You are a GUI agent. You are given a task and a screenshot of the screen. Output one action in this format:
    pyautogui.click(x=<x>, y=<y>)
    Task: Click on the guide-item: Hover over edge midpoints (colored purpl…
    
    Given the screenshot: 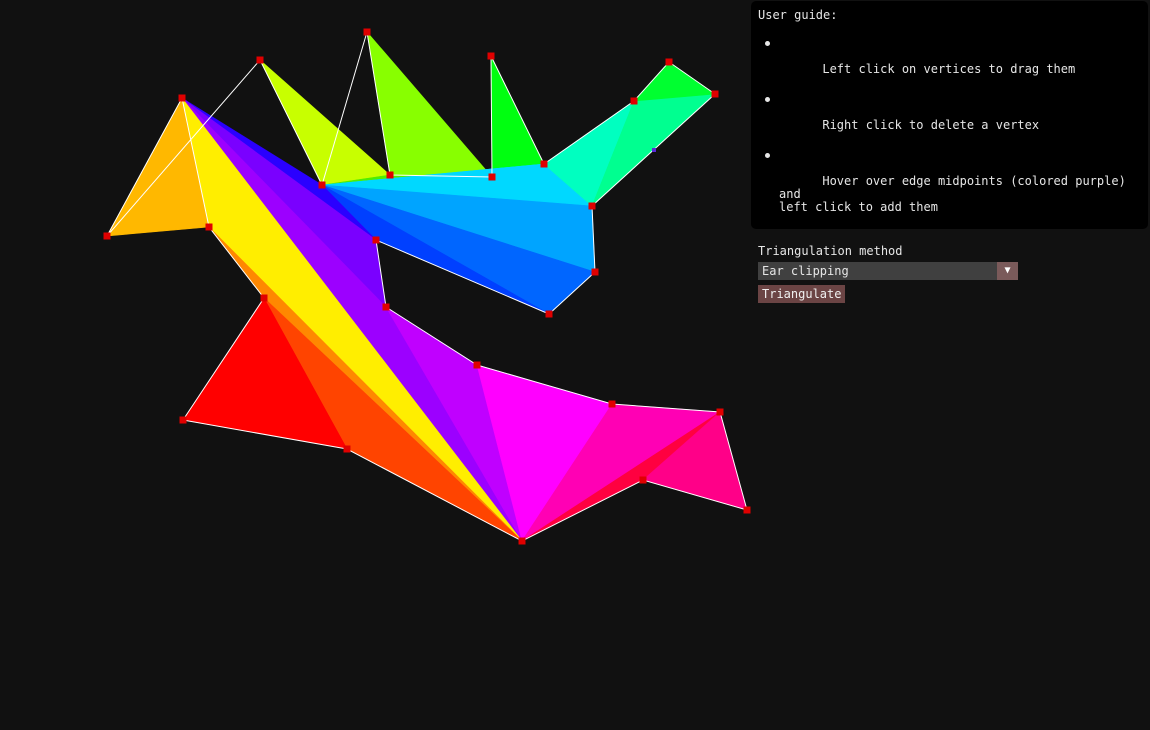 What is the action you would take?
    pyautogui.click(x=949, y=188)
    